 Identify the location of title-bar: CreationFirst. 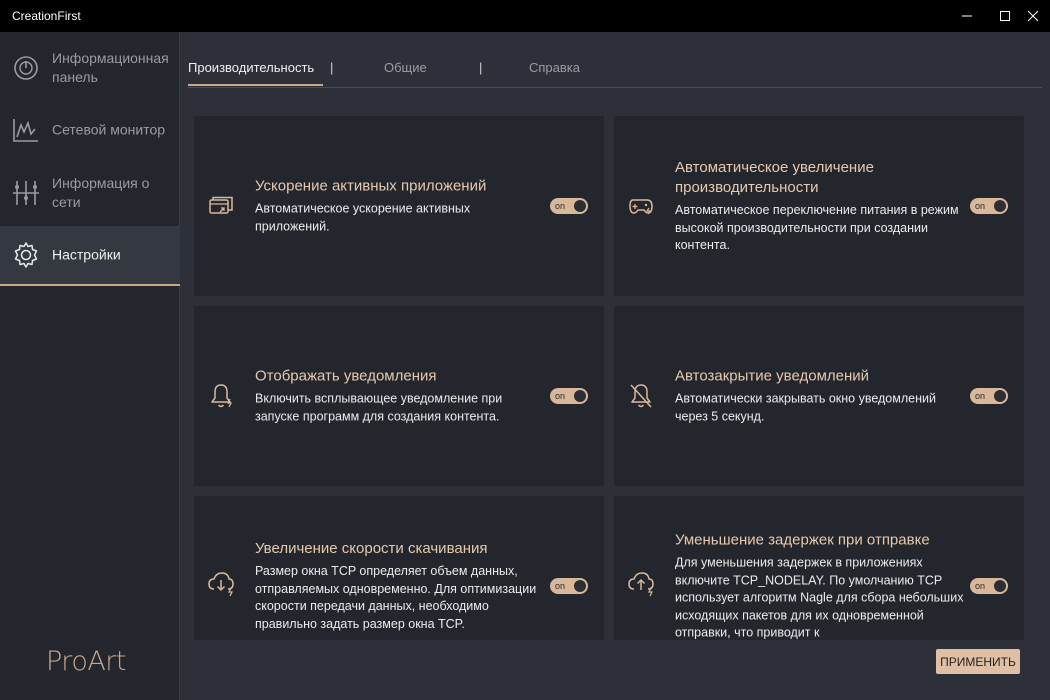
(525, 16).